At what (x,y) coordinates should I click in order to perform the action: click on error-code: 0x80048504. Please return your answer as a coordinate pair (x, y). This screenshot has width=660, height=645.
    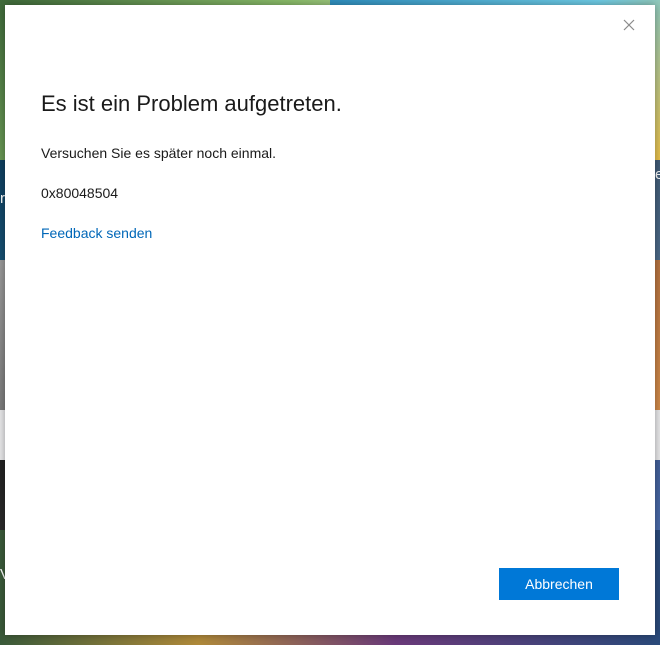
    Looking at the image, I should click on (80, 193).